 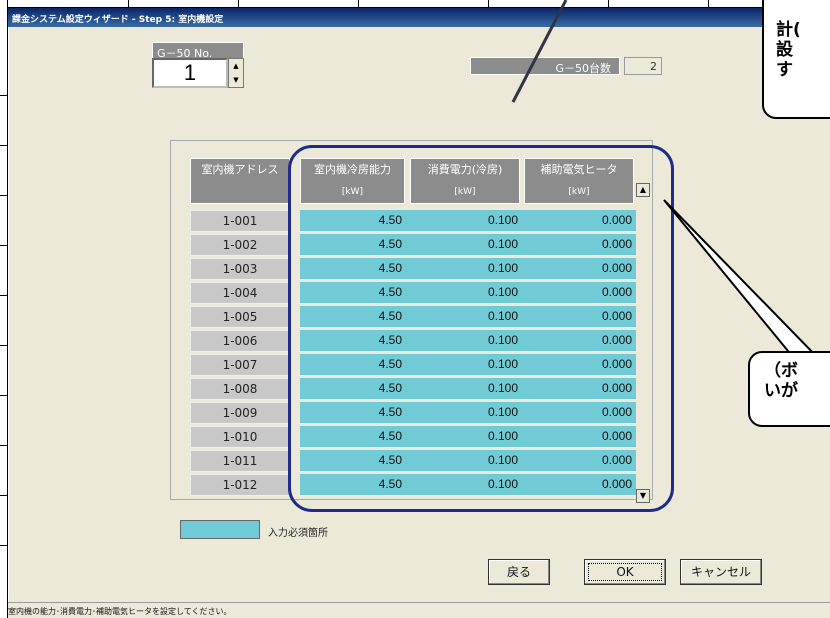 What do you see at coordinates (625, 572) in the screenshot?
I see `ok-button: OK` at bounding box center [625, 572].